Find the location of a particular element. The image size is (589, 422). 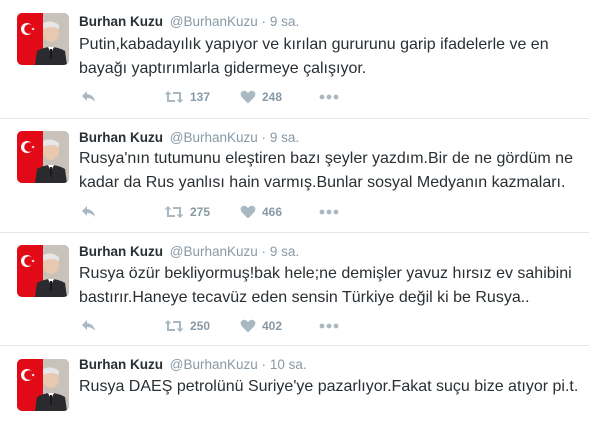

tweet-actions: 137 248 is located at coordinates (279, 97).